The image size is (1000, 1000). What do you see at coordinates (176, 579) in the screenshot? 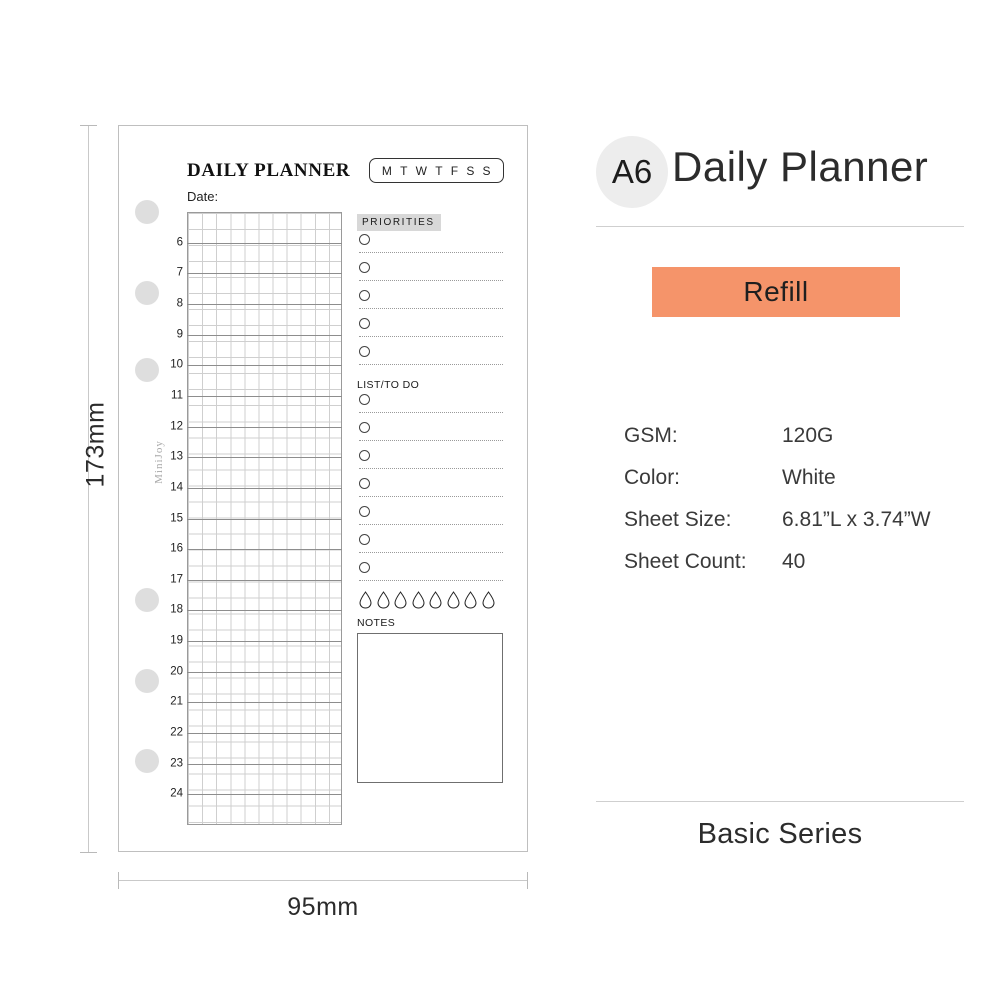
I see `hour-label-17: 17` at bounding box center [176, 579].